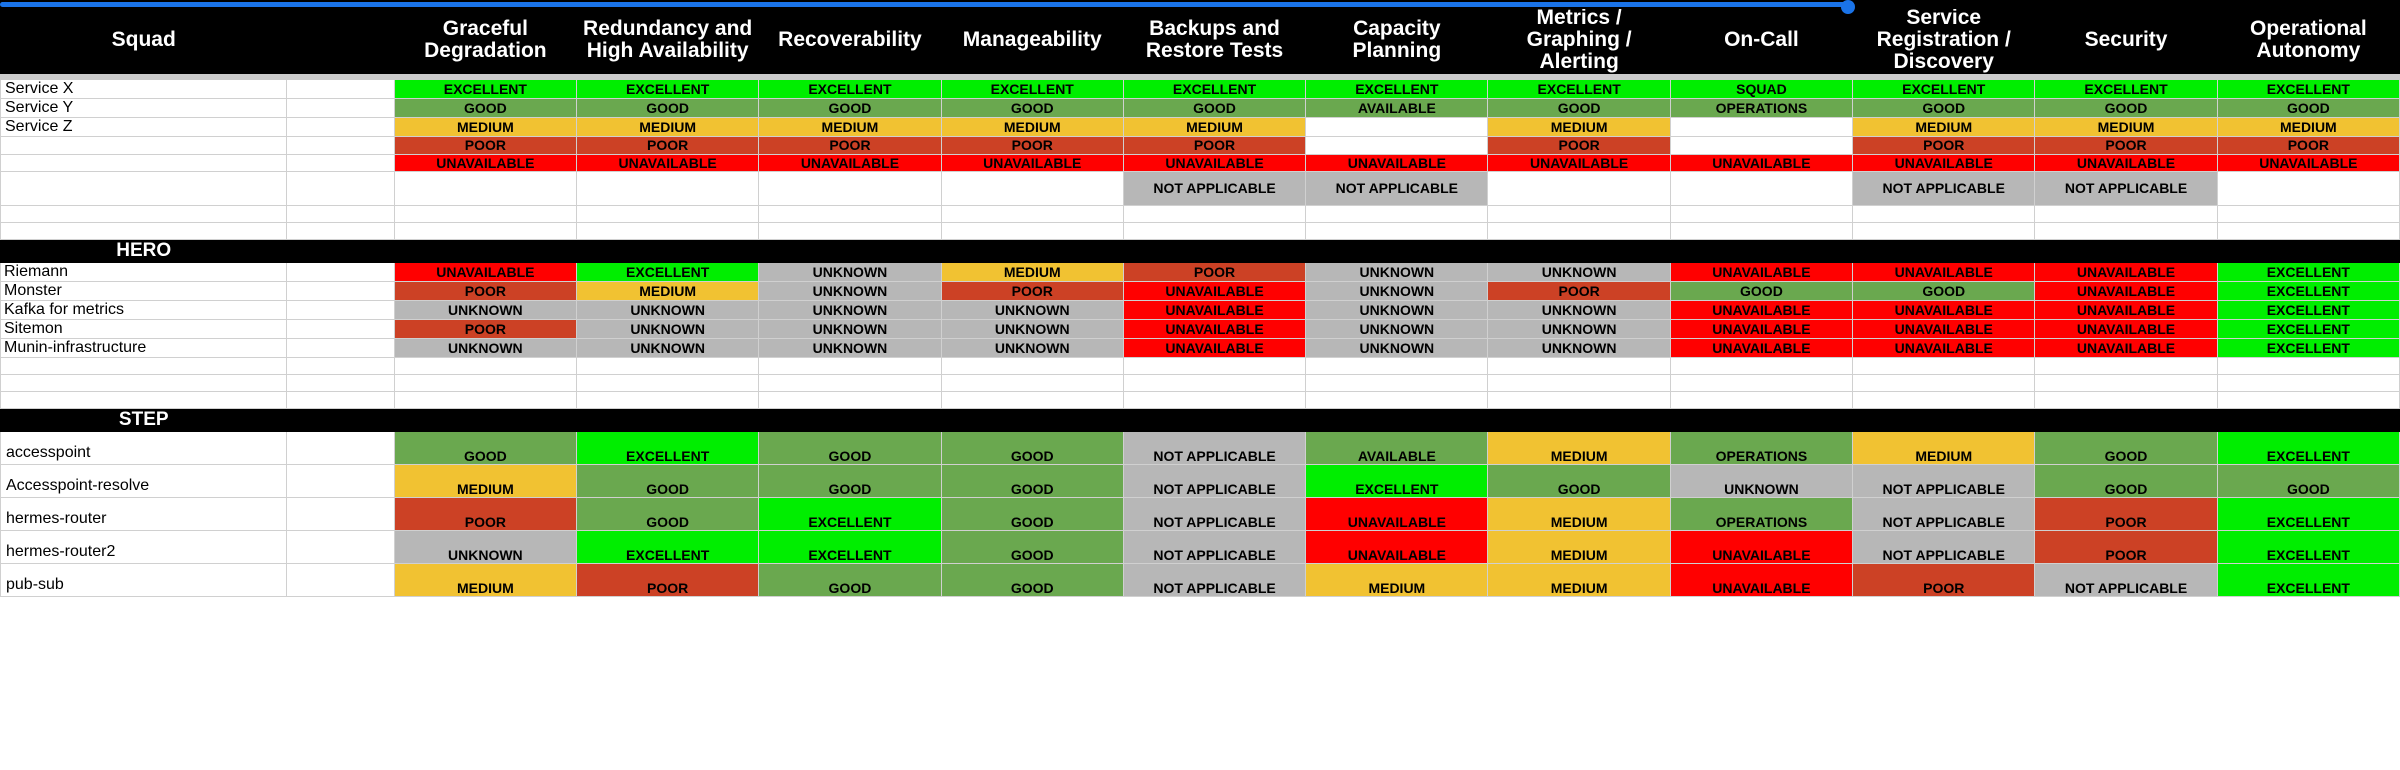  What do you see at coordinates (144, 579) in the screenshot?
I see `step-row-label: pub-sub` at bounding box center [144, 579].